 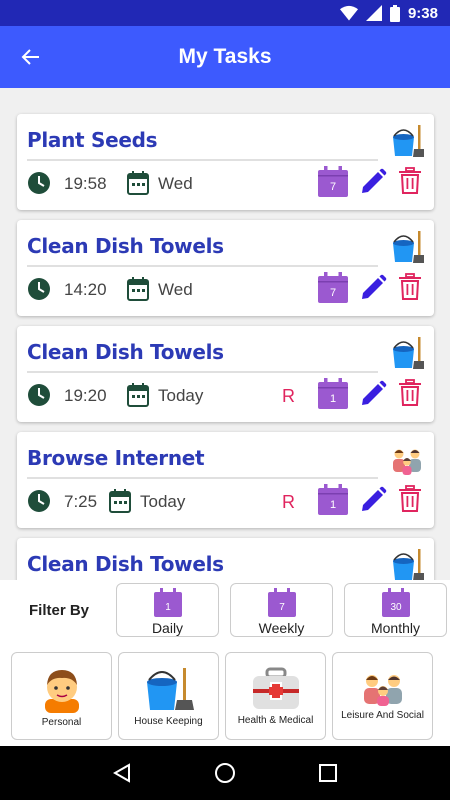 What do you see at coordinates (92, 140) in the screenshot?
I see `task-title: Plant Seeds` at bounding box center [92, 140].